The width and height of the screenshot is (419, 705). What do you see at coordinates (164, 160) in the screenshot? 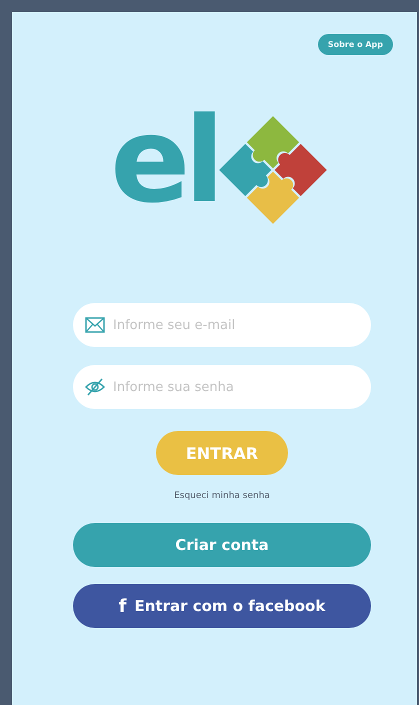
I see `logo-text: el` at bounding box center [164, 160].